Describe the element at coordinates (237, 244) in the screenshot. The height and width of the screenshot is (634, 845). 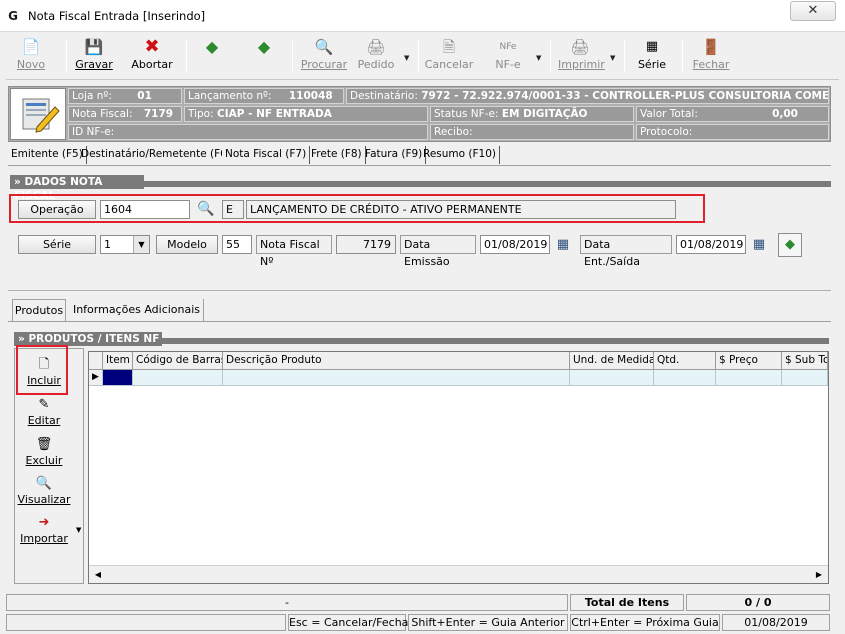
I see `modelo-field: 55` at that location.